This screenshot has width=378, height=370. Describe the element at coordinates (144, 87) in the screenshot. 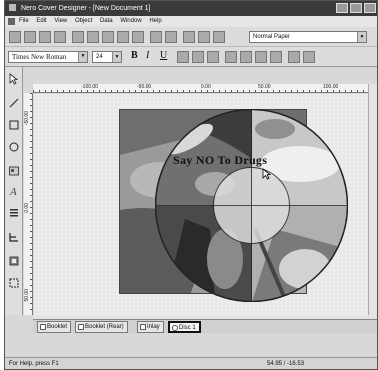

I see `ruler-h-label: -50.00` at that location.